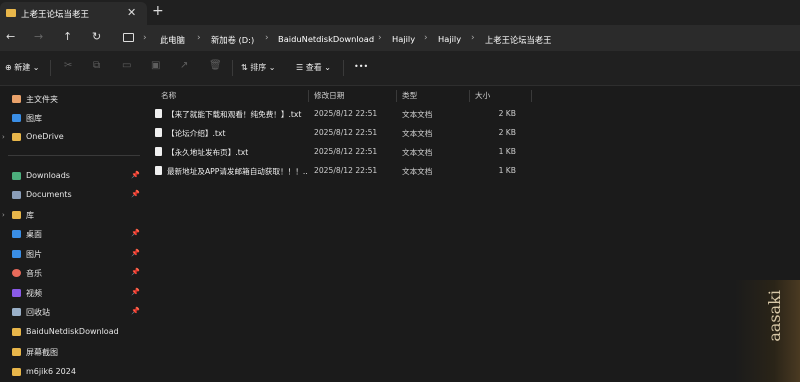  I want to click on rename-icon: ▣, so click(155, 65).